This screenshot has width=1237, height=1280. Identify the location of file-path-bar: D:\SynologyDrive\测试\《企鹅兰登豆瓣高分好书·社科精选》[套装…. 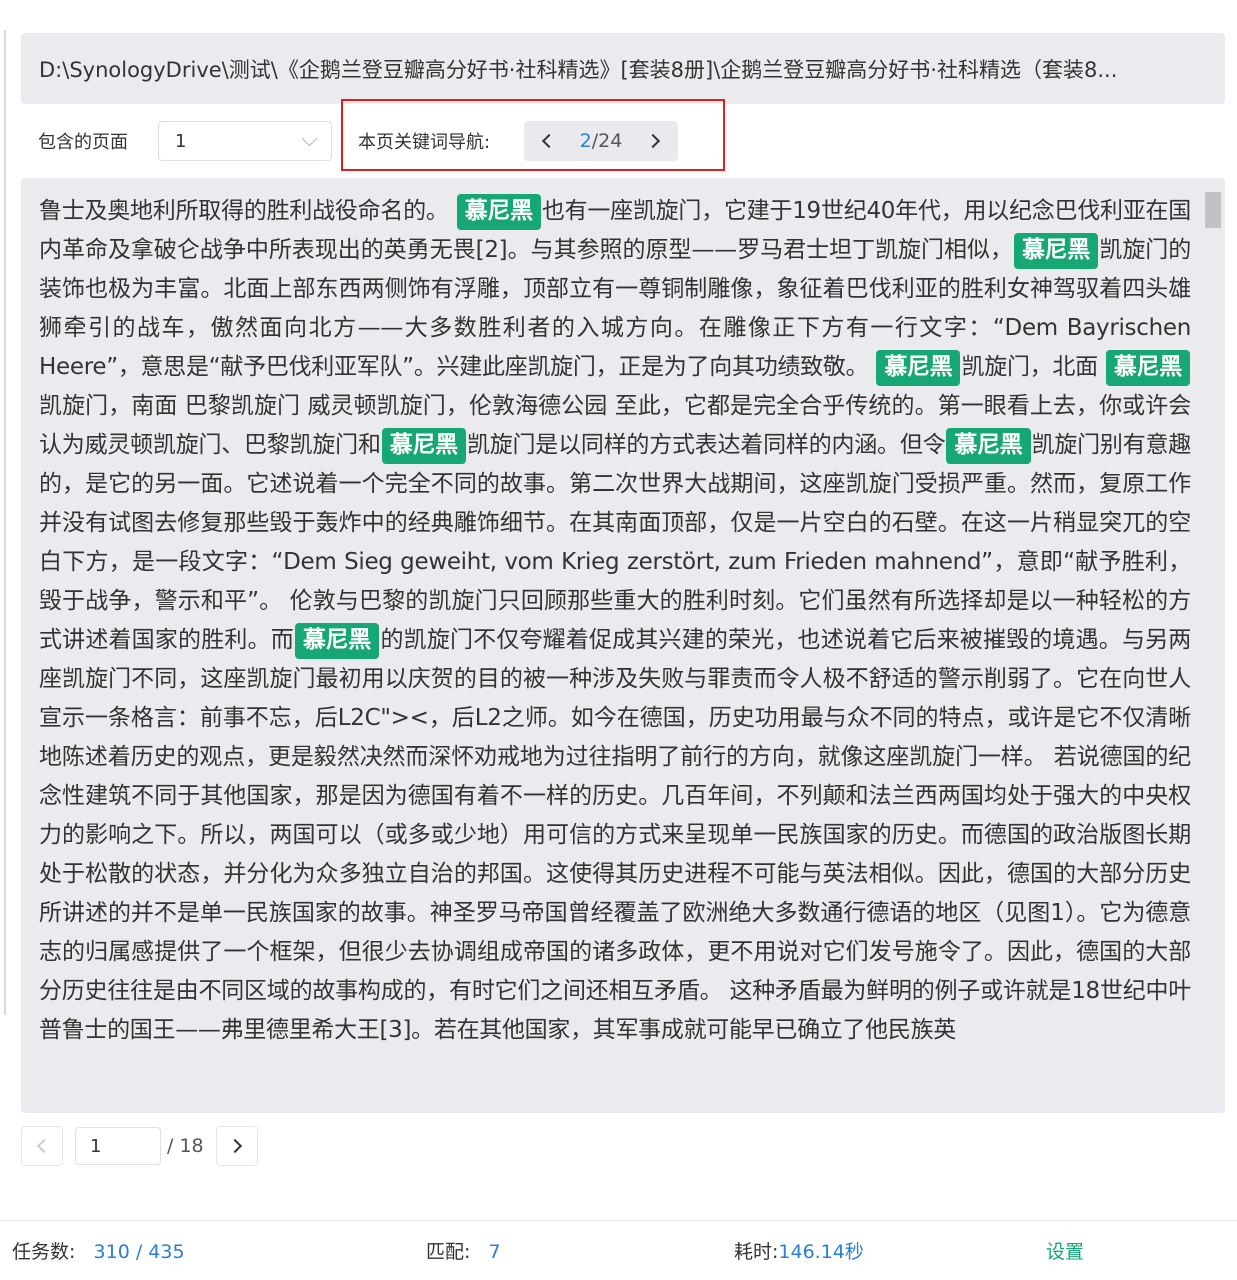
(623, 68).